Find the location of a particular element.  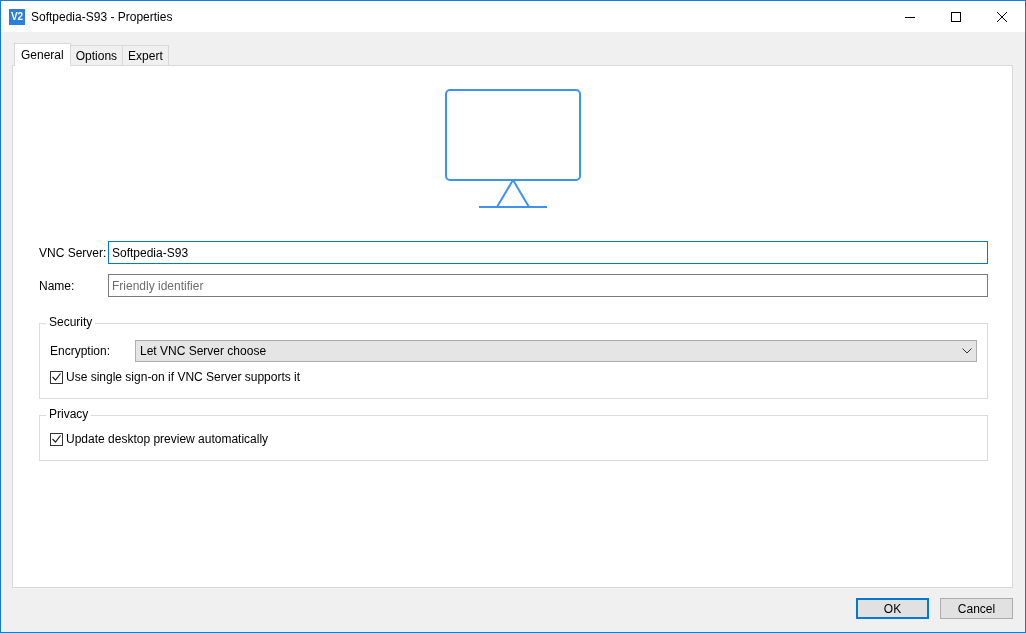

maximize-icon is located at coordinates (956, 16).